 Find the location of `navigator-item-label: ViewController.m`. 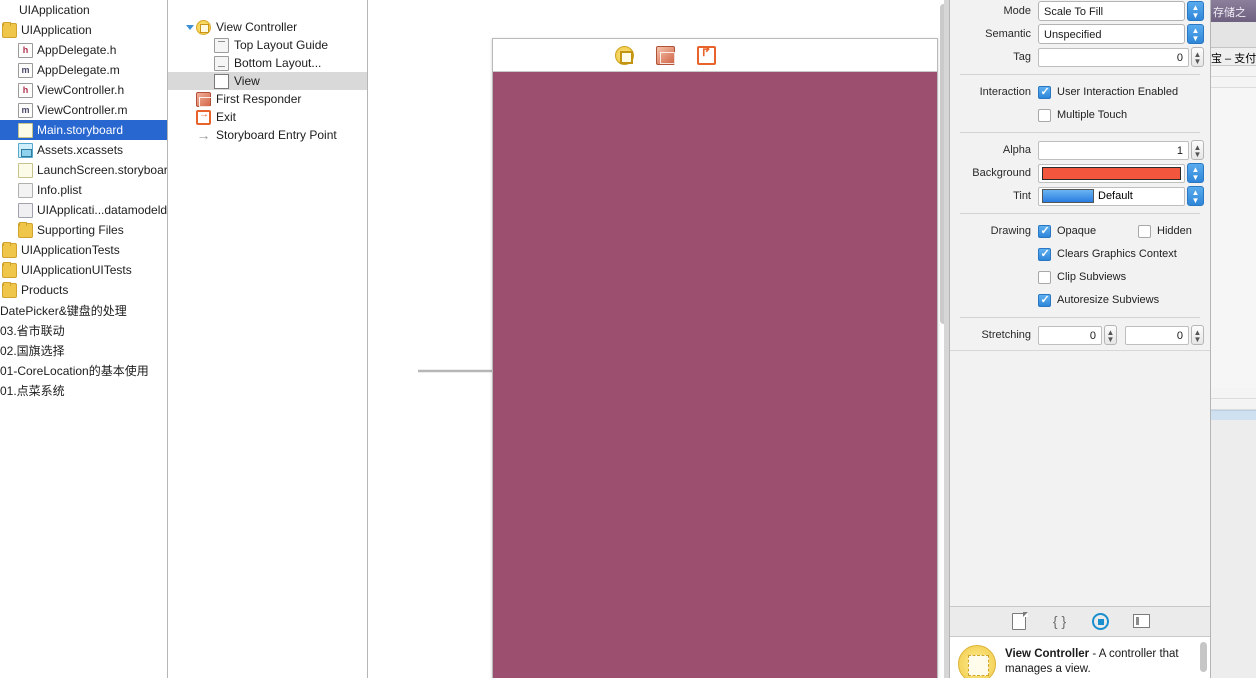

navigator-item-label: ViewController.m is located at coordinates (82, 110).